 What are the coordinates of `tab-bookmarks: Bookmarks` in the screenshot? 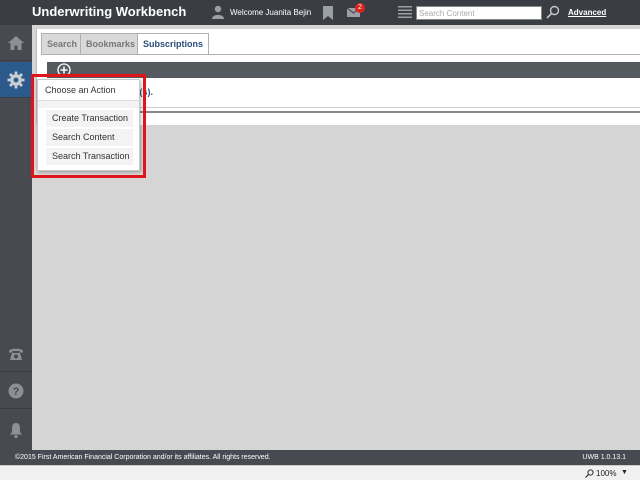 It's located at (111, 43).